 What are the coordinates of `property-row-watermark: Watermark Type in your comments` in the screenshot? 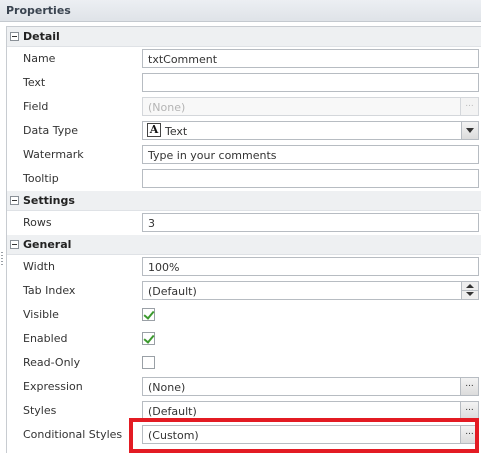 It's located at (244, 155).